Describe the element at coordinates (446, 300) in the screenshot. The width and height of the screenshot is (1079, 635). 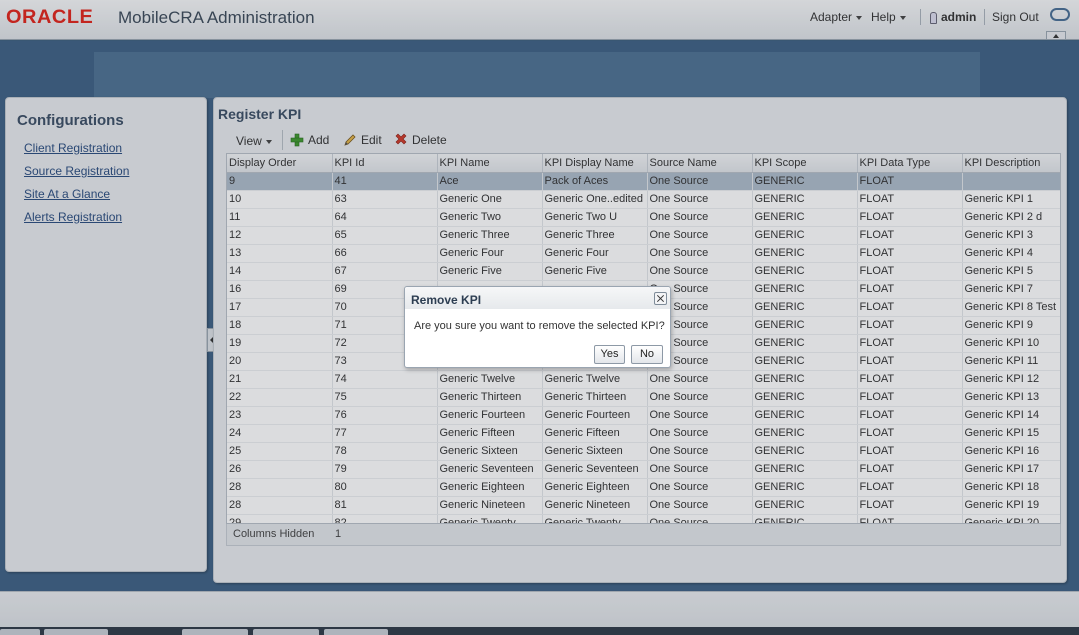
I see `dialog-title: Remove KPI` at that location.